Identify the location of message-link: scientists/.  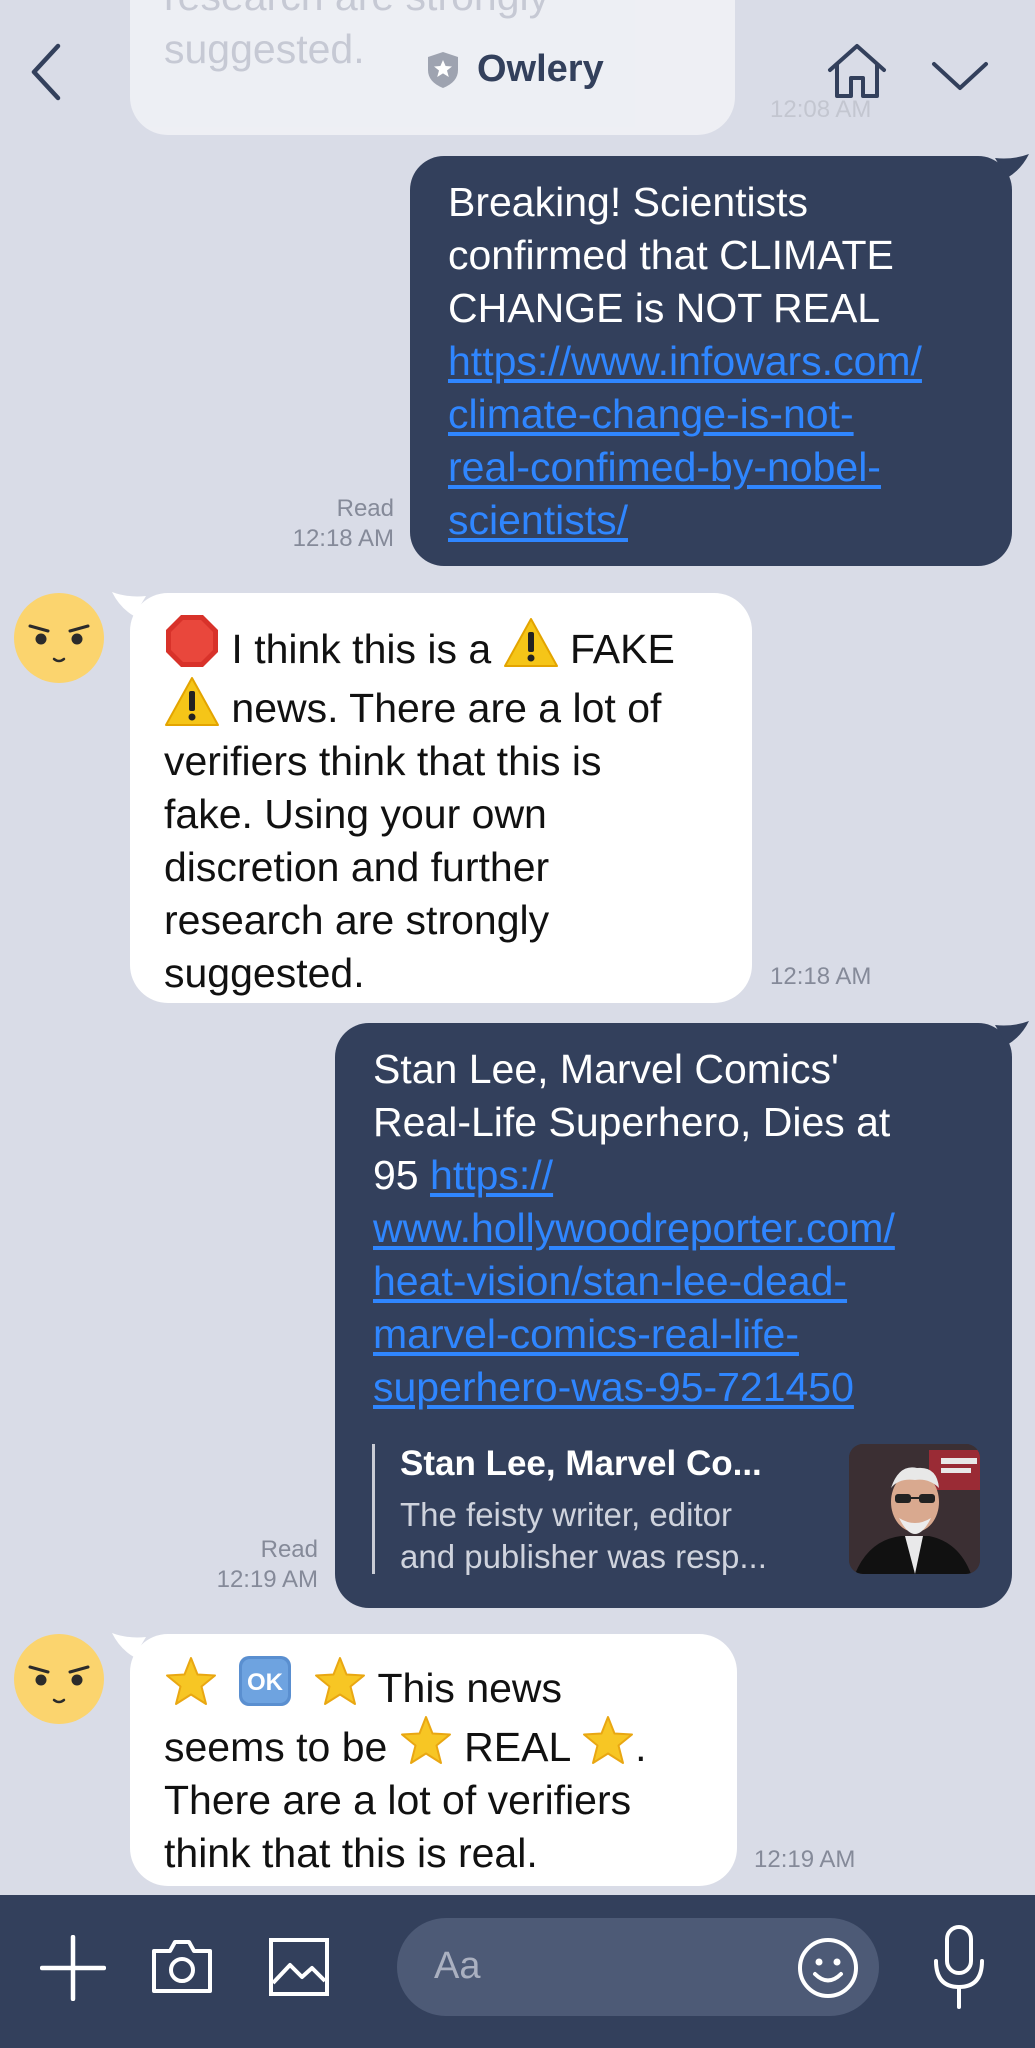
(720, 520).